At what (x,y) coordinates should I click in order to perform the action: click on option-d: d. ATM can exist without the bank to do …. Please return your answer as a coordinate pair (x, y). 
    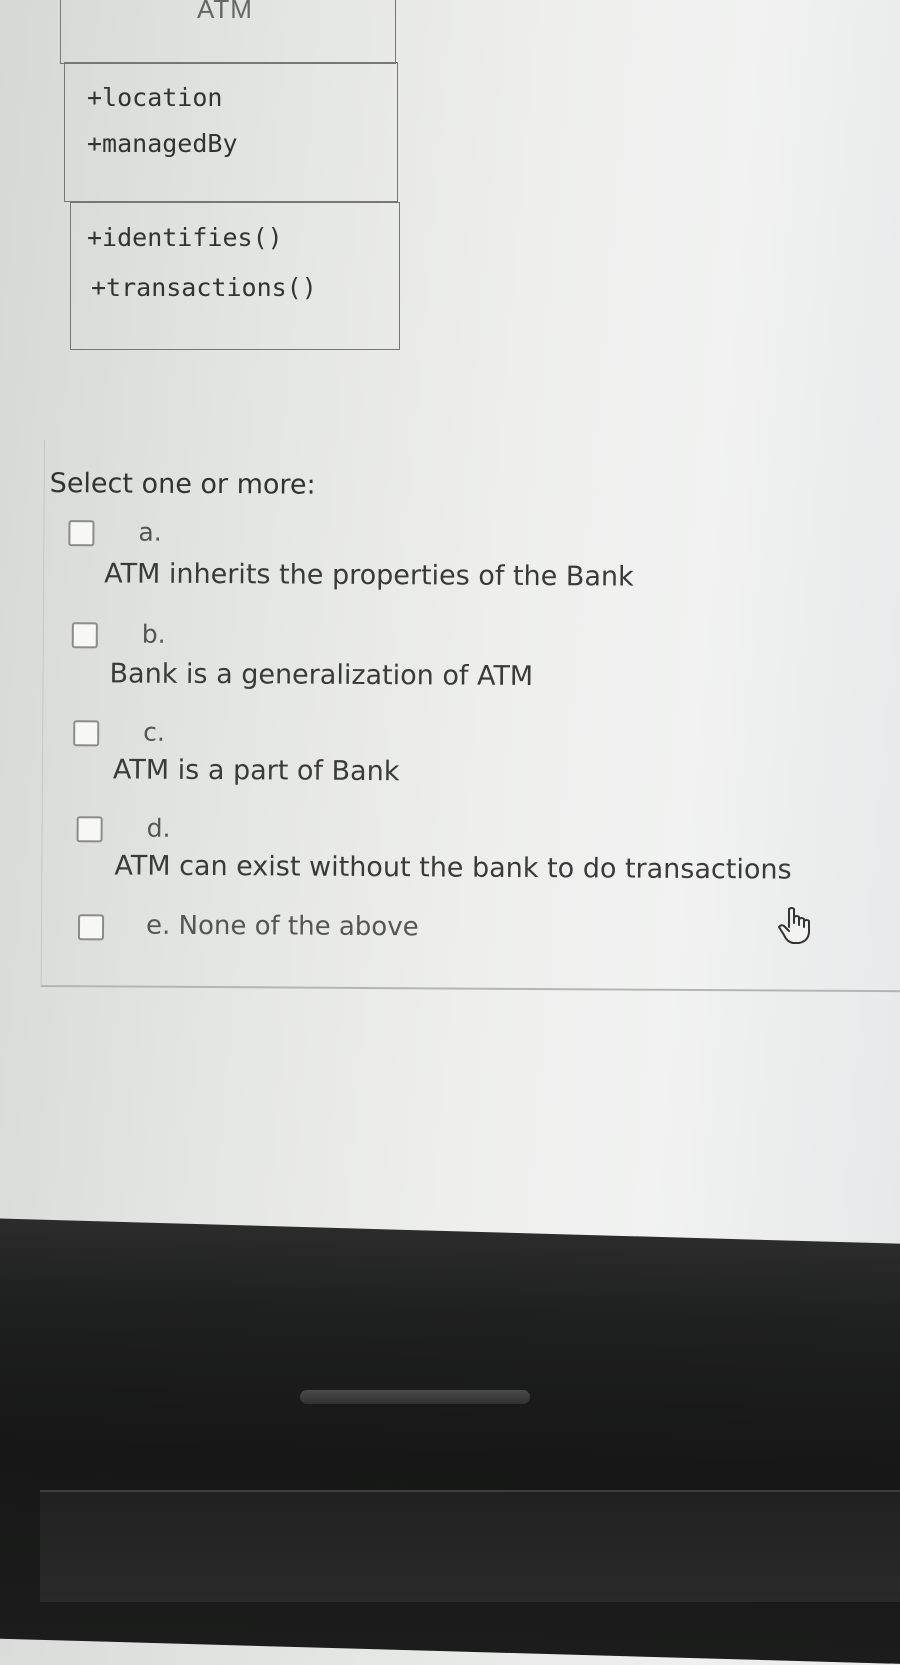
    Looking at the image, I should click on (462, 856).